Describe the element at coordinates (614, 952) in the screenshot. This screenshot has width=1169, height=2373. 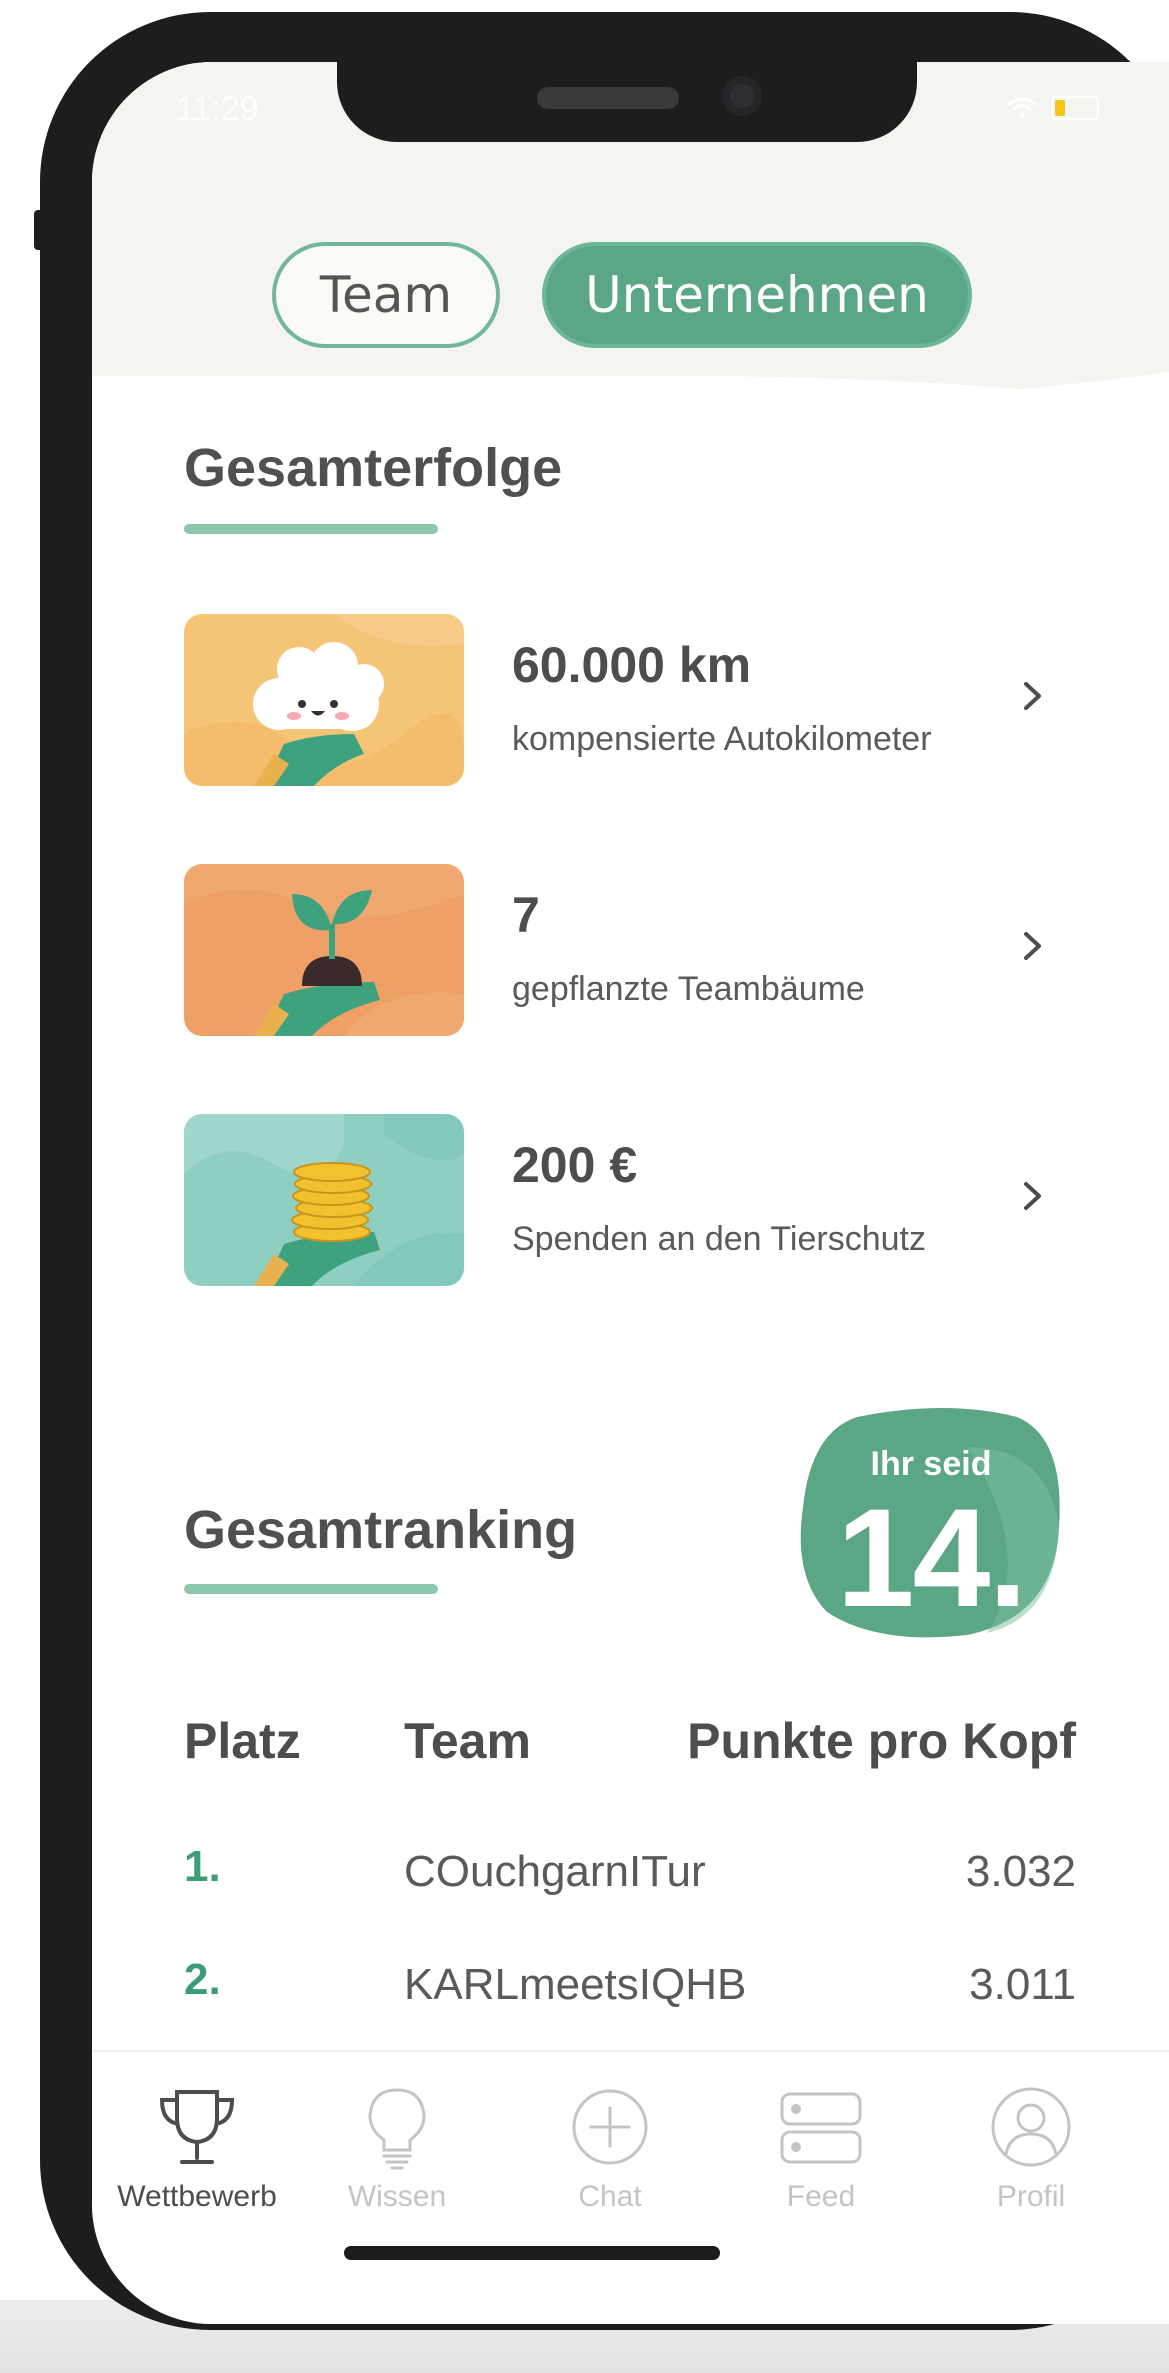
I see `achievement-card-trees: 7 gepflanzte Teambäume` at that location.